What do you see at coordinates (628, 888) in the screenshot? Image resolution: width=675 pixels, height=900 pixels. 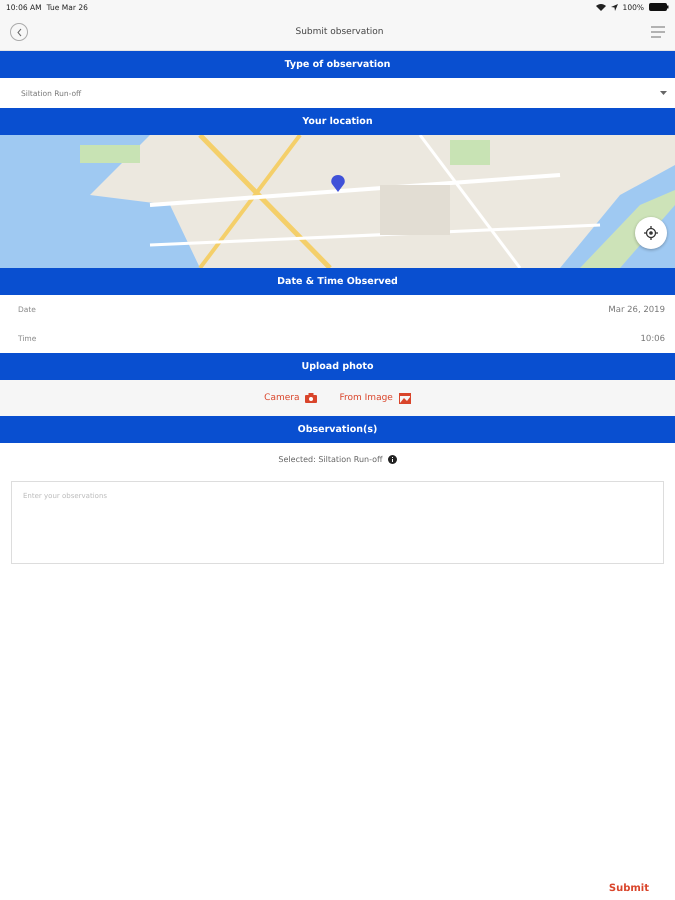 I see `submit-button: Submit` at bounding box center [628, 888].